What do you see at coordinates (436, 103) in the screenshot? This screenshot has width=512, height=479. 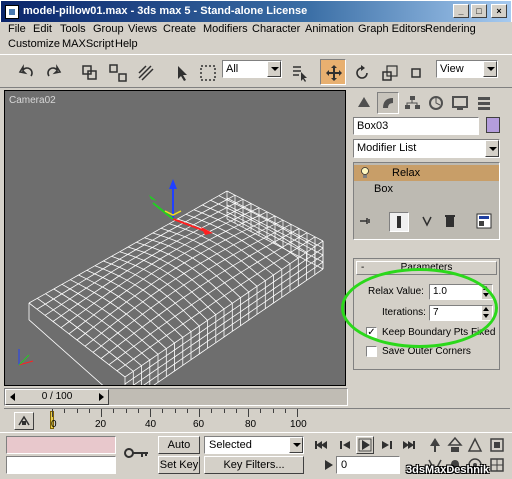 I see `motion-tab-icon` at bounding box center [436, 103].